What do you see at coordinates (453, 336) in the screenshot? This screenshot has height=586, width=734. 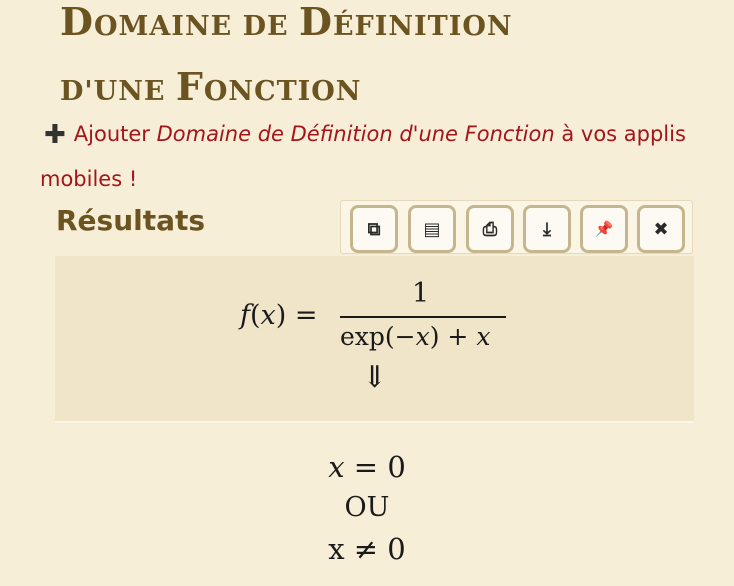 I see `den-part: ) +` at bounding box center [453, 336].